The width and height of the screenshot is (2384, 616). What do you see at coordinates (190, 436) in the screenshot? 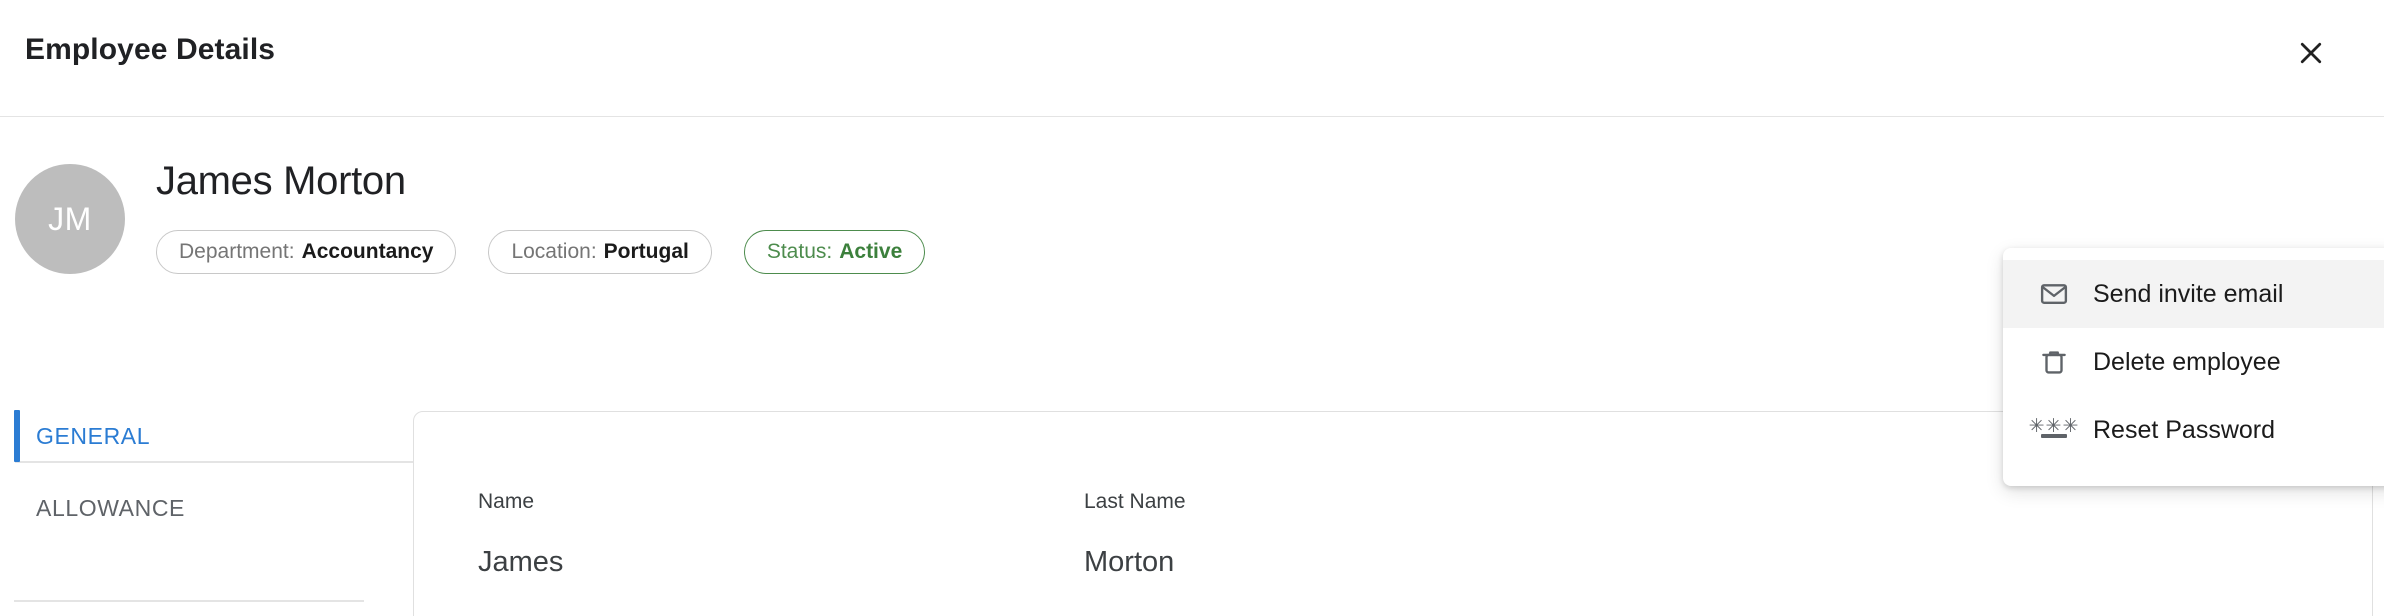
I see `tab-general: GENERAL` at bounding box center [190, 436].